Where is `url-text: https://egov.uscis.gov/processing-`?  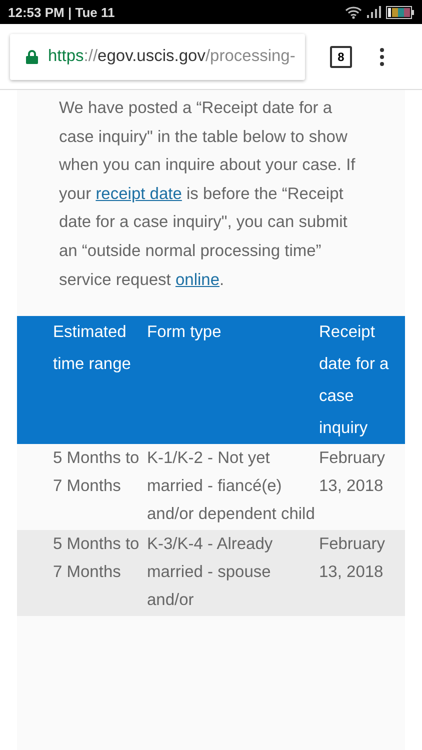 url-text: https://egov.uscis.gov/processing- is located at coordinates (172, 56).